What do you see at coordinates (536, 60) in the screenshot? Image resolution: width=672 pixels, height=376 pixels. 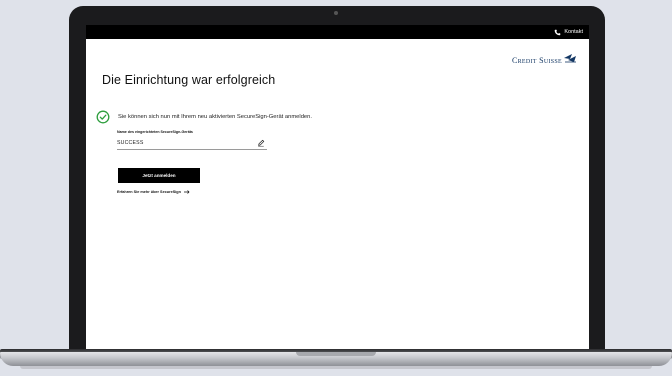 I see `logo-text: Credit Suisse` at bounding box center [536, 60].